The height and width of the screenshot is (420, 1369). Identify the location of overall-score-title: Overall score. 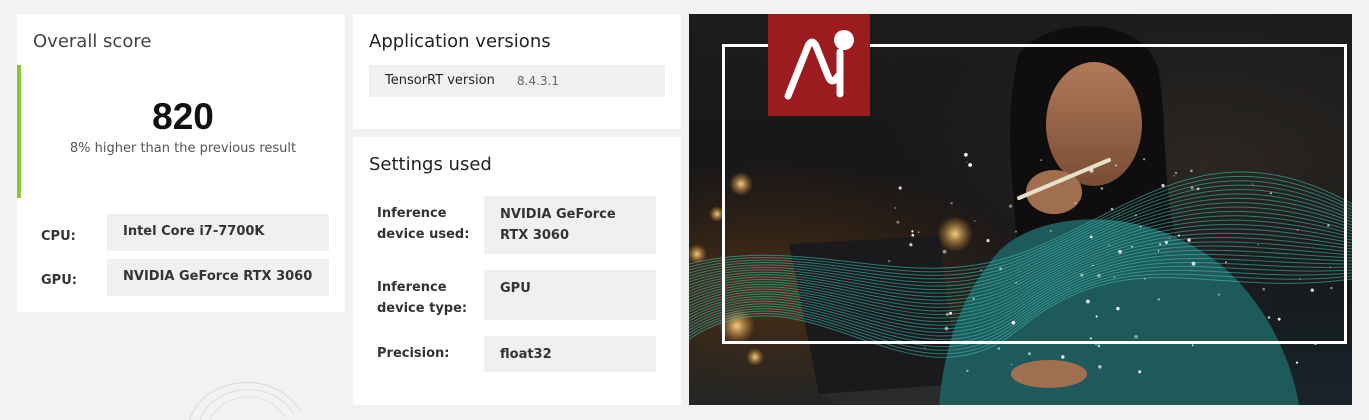
(92, 41).